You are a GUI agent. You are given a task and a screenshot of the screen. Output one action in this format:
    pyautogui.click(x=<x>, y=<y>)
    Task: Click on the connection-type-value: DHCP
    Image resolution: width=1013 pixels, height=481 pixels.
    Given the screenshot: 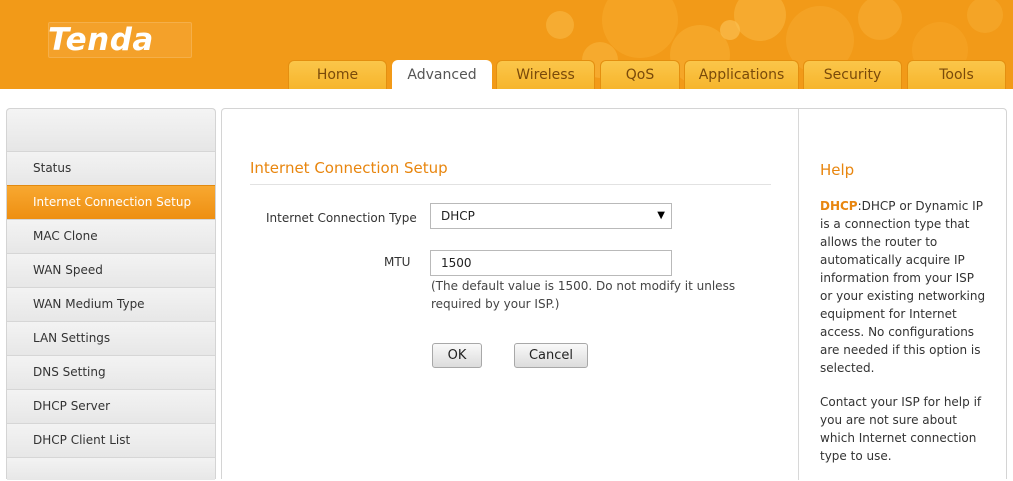 What is the action you would take?
    pyautogui.click(x=458, y=216)
    